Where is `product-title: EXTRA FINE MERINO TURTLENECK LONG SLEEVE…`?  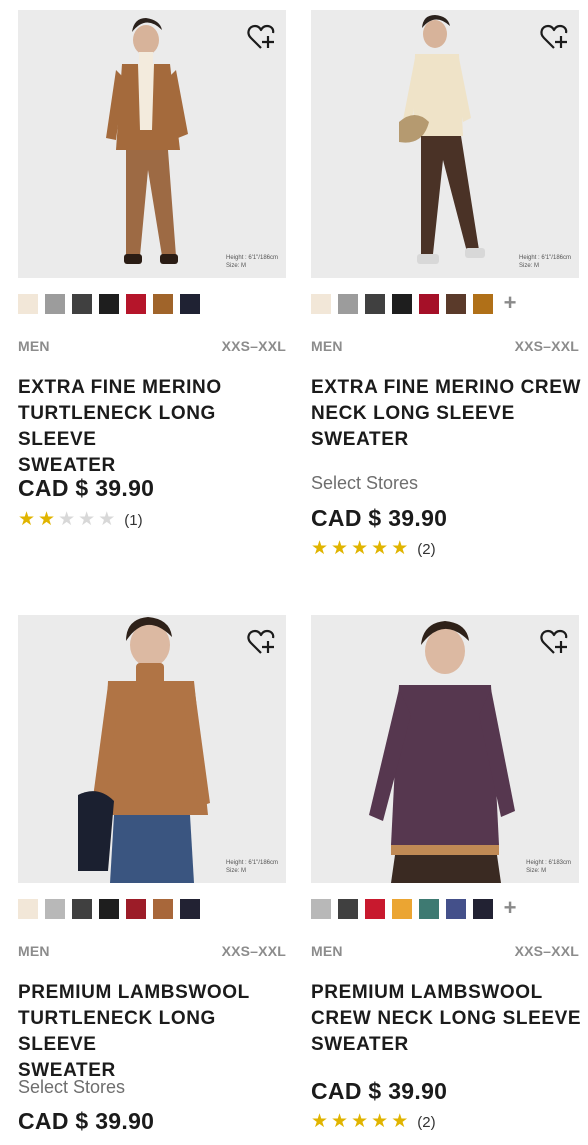 product-title: EXTRA FINE MERINO TURTLENECK LONG SLEEVE… is located at coordinates (154, 427).